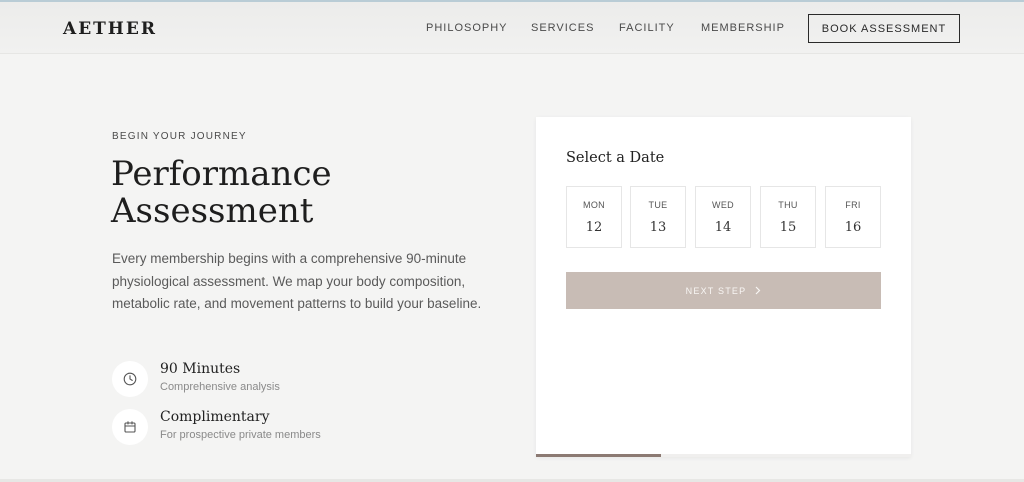 This screenshot has height=482, width=1024. What do you see at coordinates (788, 205) in the screenshot?
I see `day-name: THU` at bounding box center [788, 205].